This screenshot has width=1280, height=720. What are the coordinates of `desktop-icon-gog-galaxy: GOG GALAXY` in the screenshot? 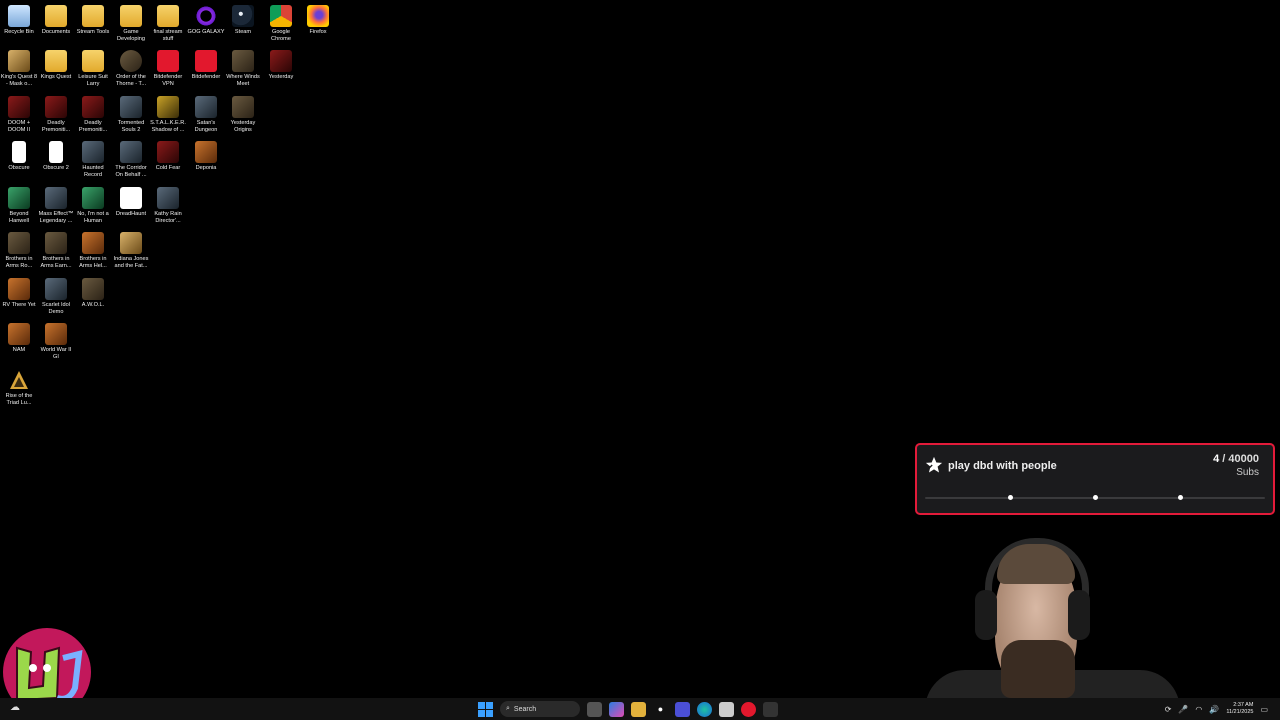 It's located at (206, 19).